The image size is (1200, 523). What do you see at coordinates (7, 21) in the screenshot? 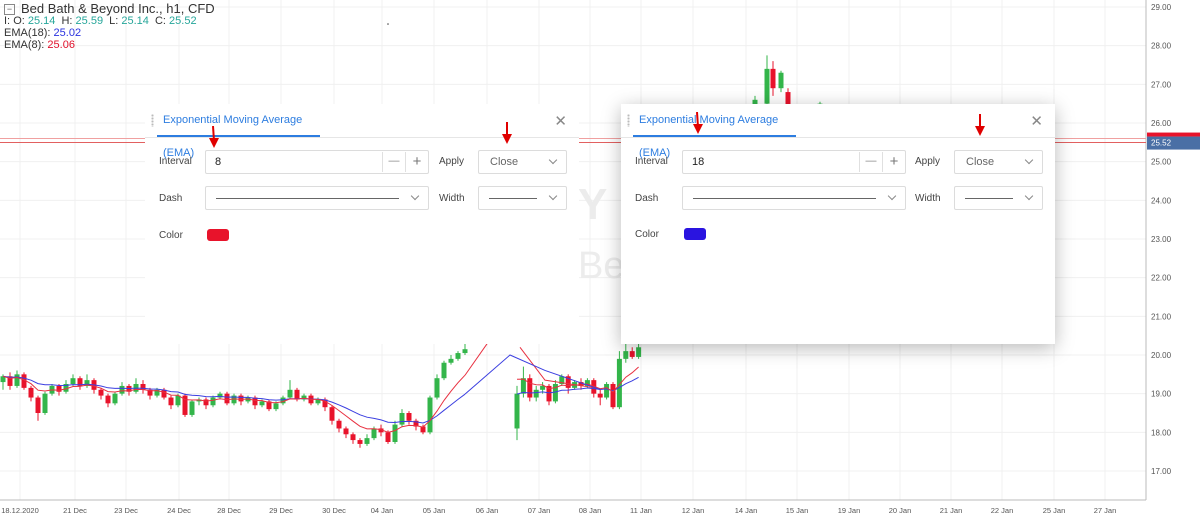
I see `ohlc-prefix: I:` at bounding box center [7, 21].